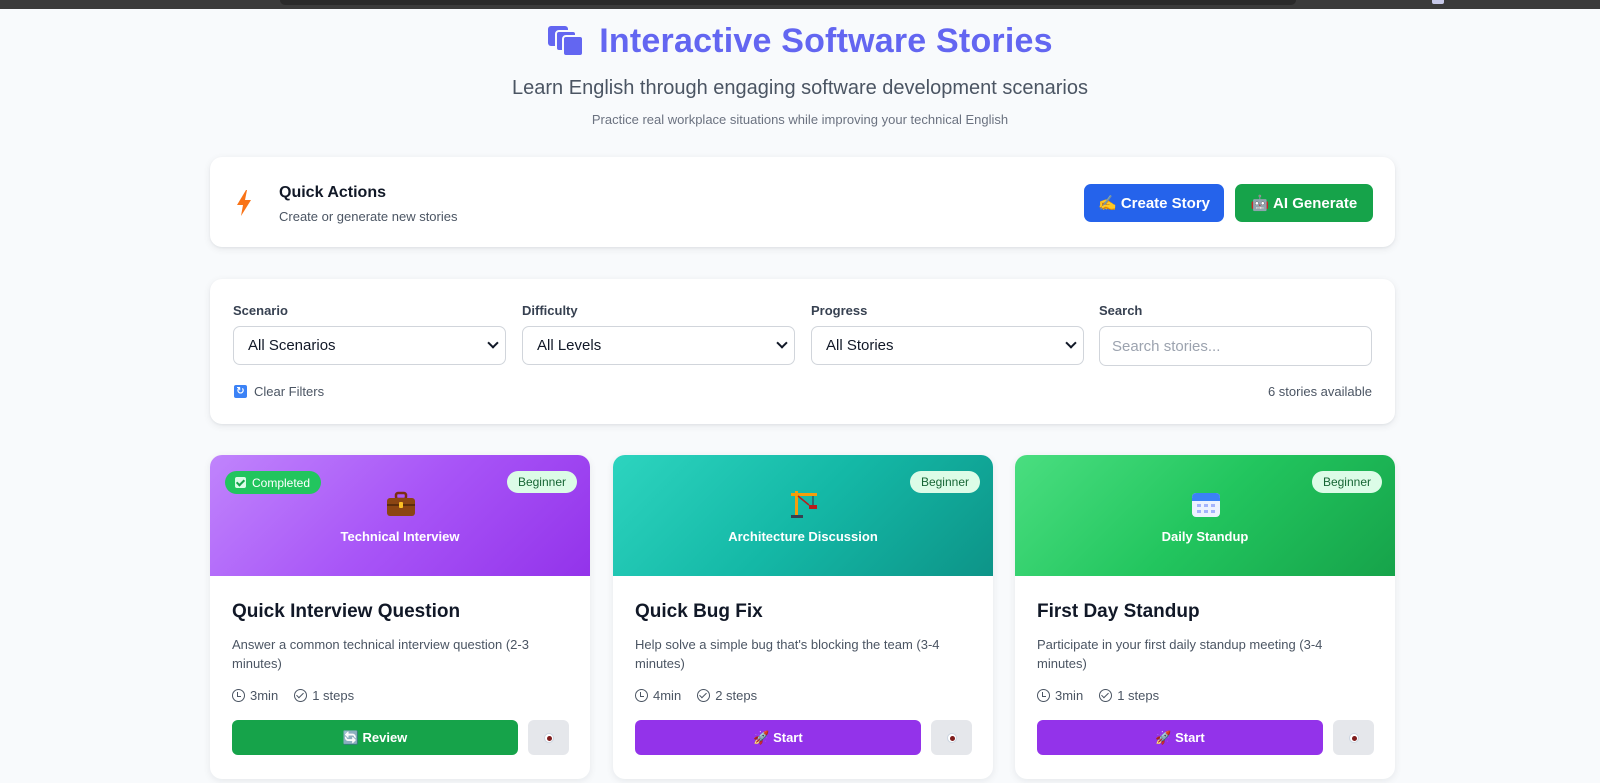  What do you see at coordinates (1121, 310) in the screenshot?
I see `search-label: Search` at bounding box center [1121, 310].